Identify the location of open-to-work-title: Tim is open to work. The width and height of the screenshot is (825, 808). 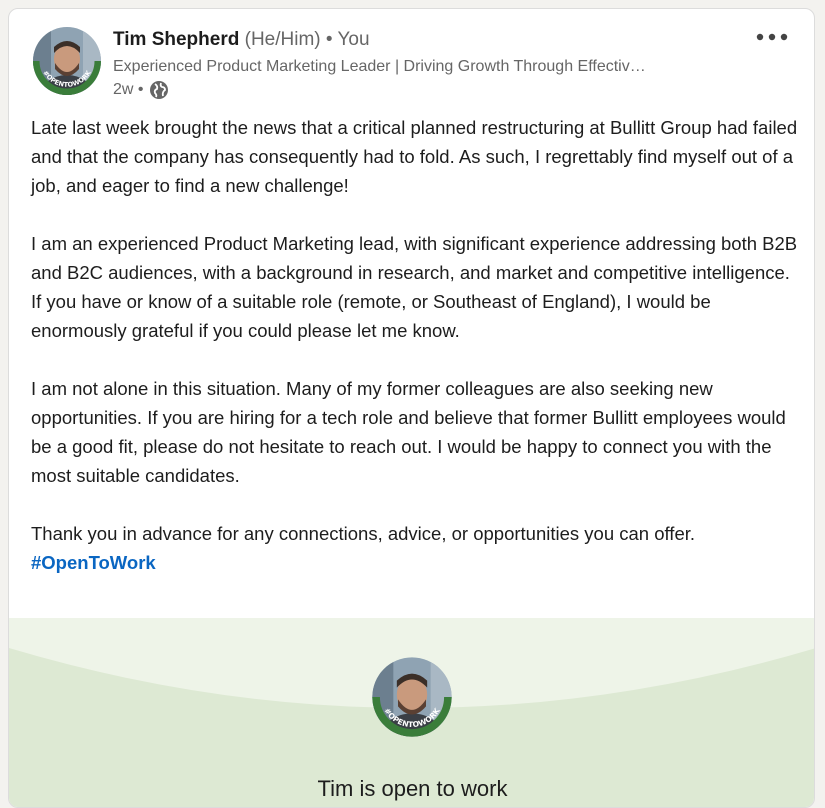
(412, 788).